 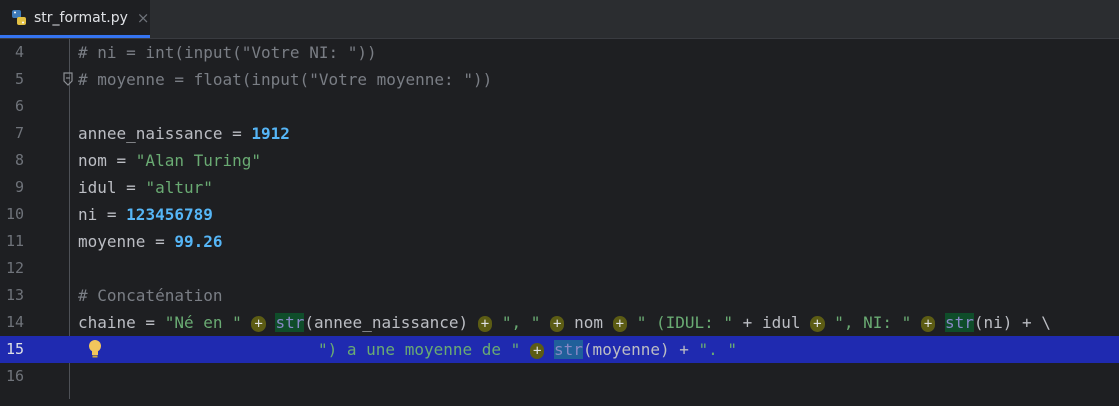 What do you see at coordinates (81, 17) in the screenshot?
I see `file-tab-title: str_format.py` at bounding box center [81, 17].